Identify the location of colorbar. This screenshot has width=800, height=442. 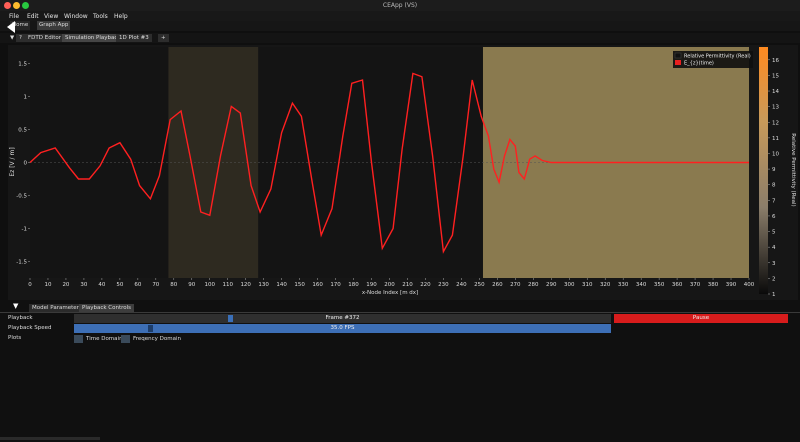
(763, 170).